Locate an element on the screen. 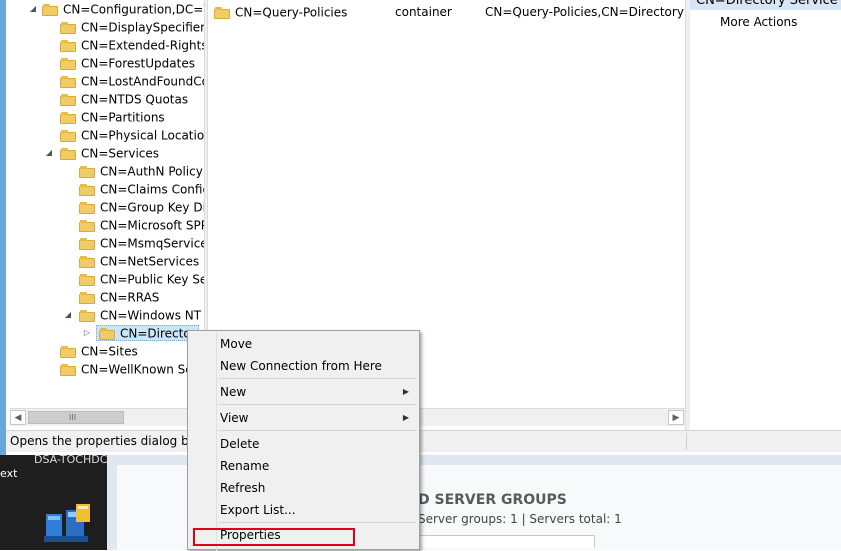  tree-item-msmqservices: CN=MsmqServices is located at coordinates (141, 243).